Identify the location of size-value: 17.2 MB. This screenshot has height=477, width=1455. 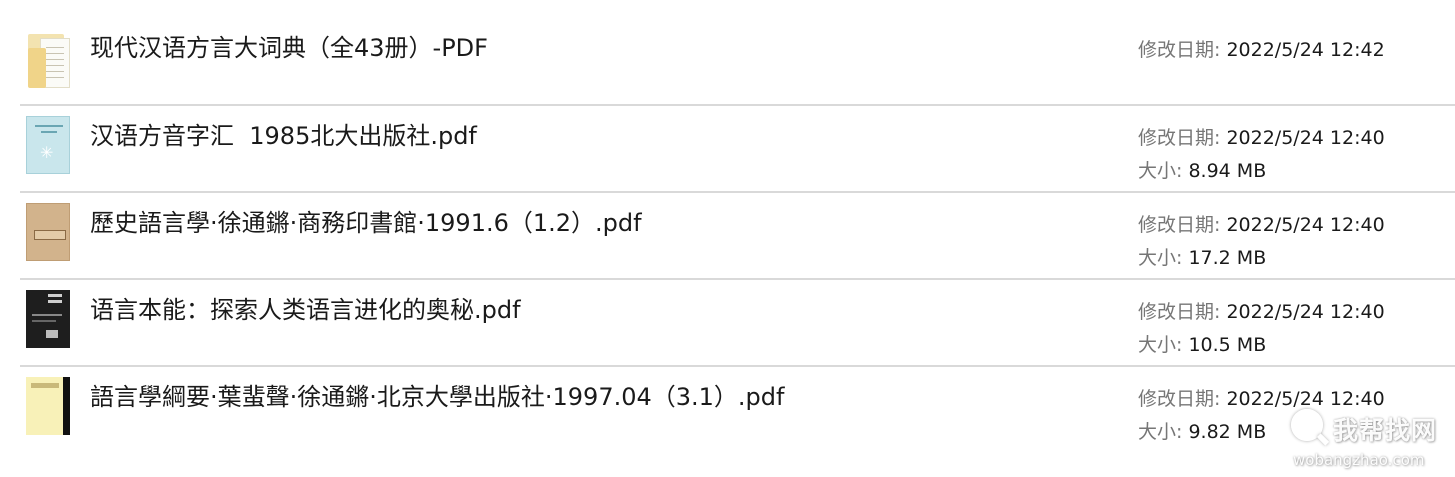
(1227, 258).